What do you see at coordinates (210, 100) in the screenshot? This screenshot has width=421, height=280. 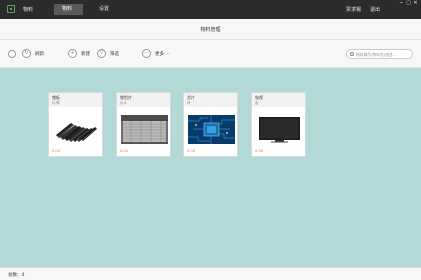 I see `card-header: 芯片 块` at bounding box center [210, 100].